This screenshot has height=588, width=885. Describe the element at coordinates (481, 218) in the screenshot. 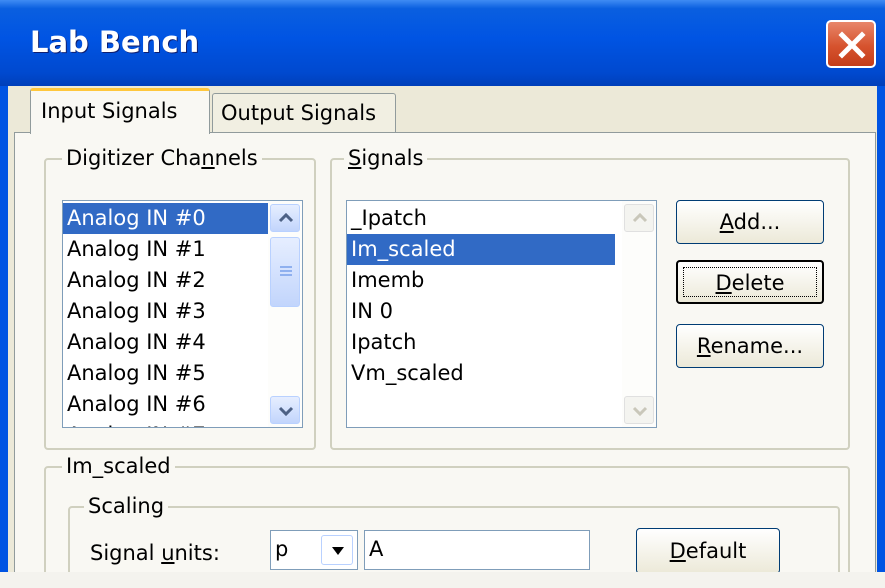

I see `list-item: _Ipatch` at that location.